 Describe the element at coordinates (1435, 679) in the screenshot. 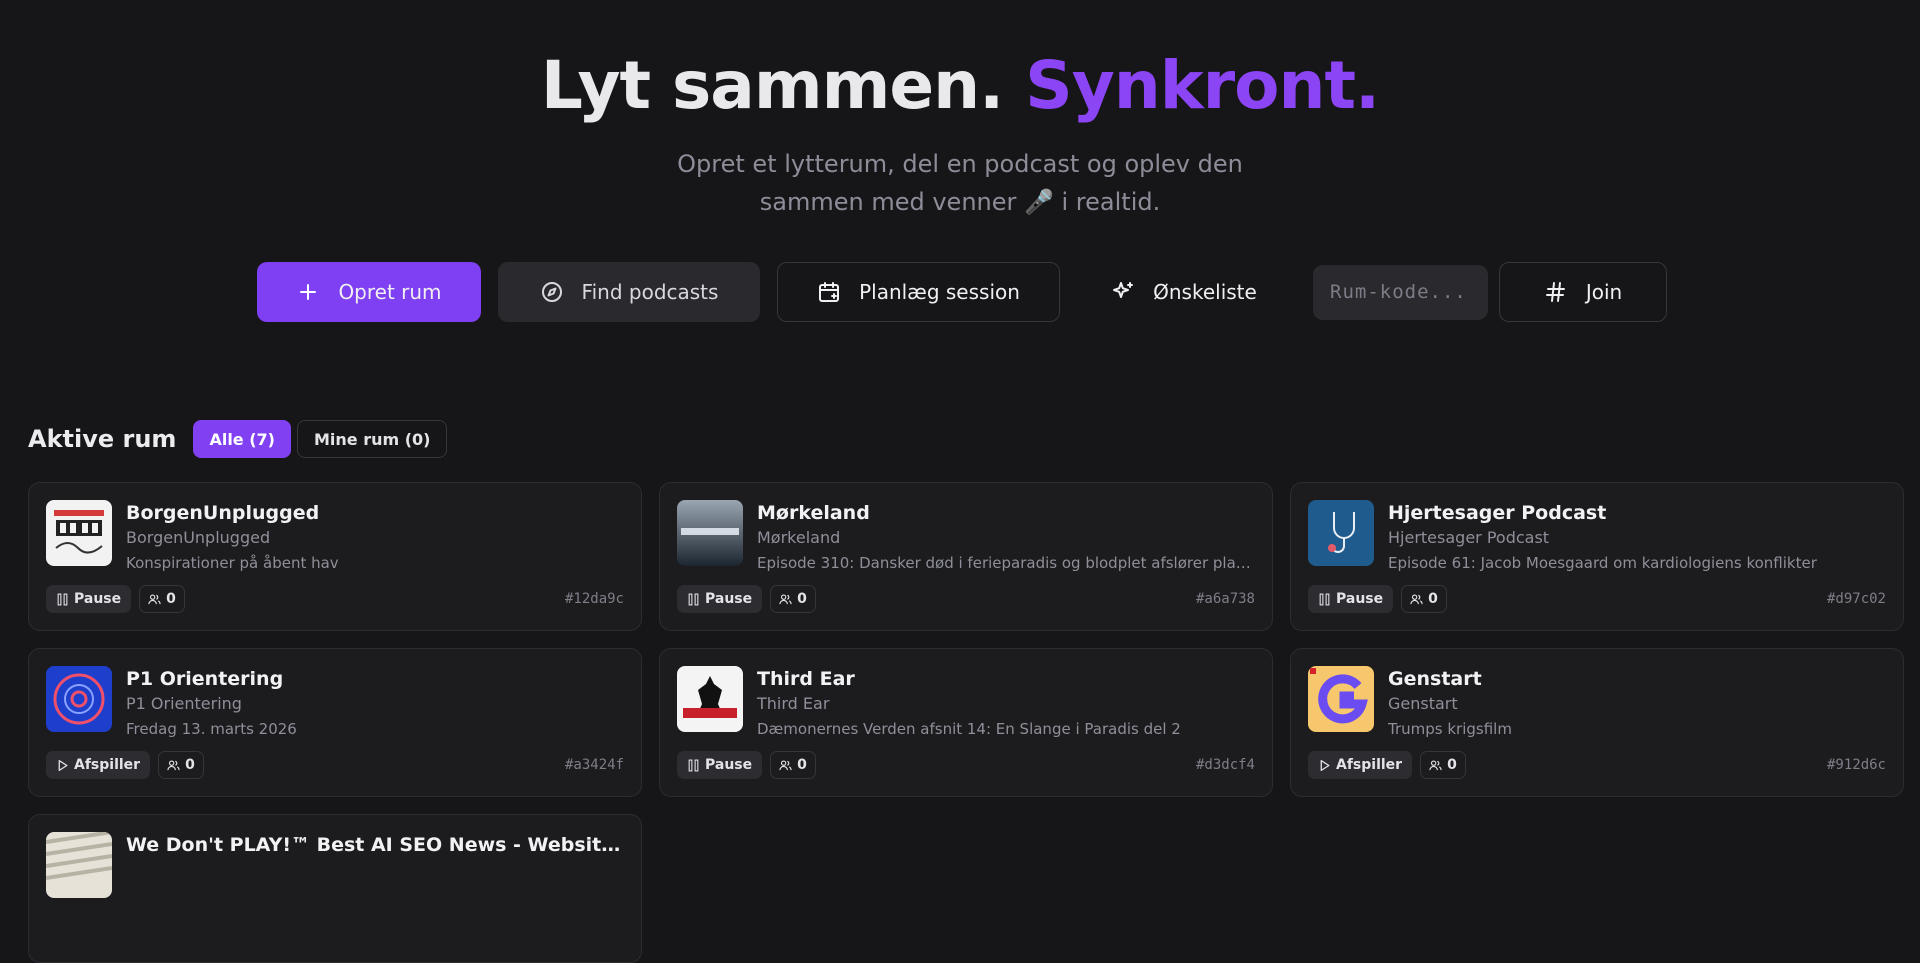

I see `room-title: Genstart` at that location.